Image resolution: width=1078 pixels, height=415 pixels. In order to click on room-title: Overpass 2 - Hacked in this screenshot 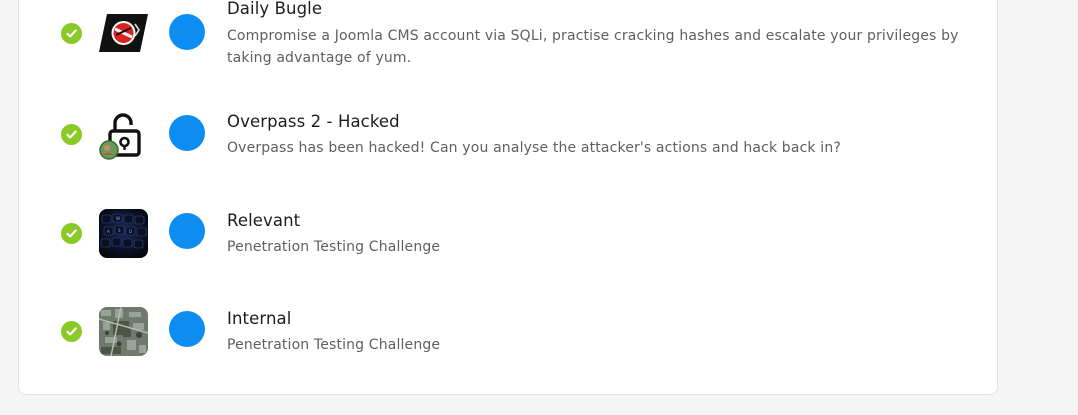, I will do `click(313, 121)`.